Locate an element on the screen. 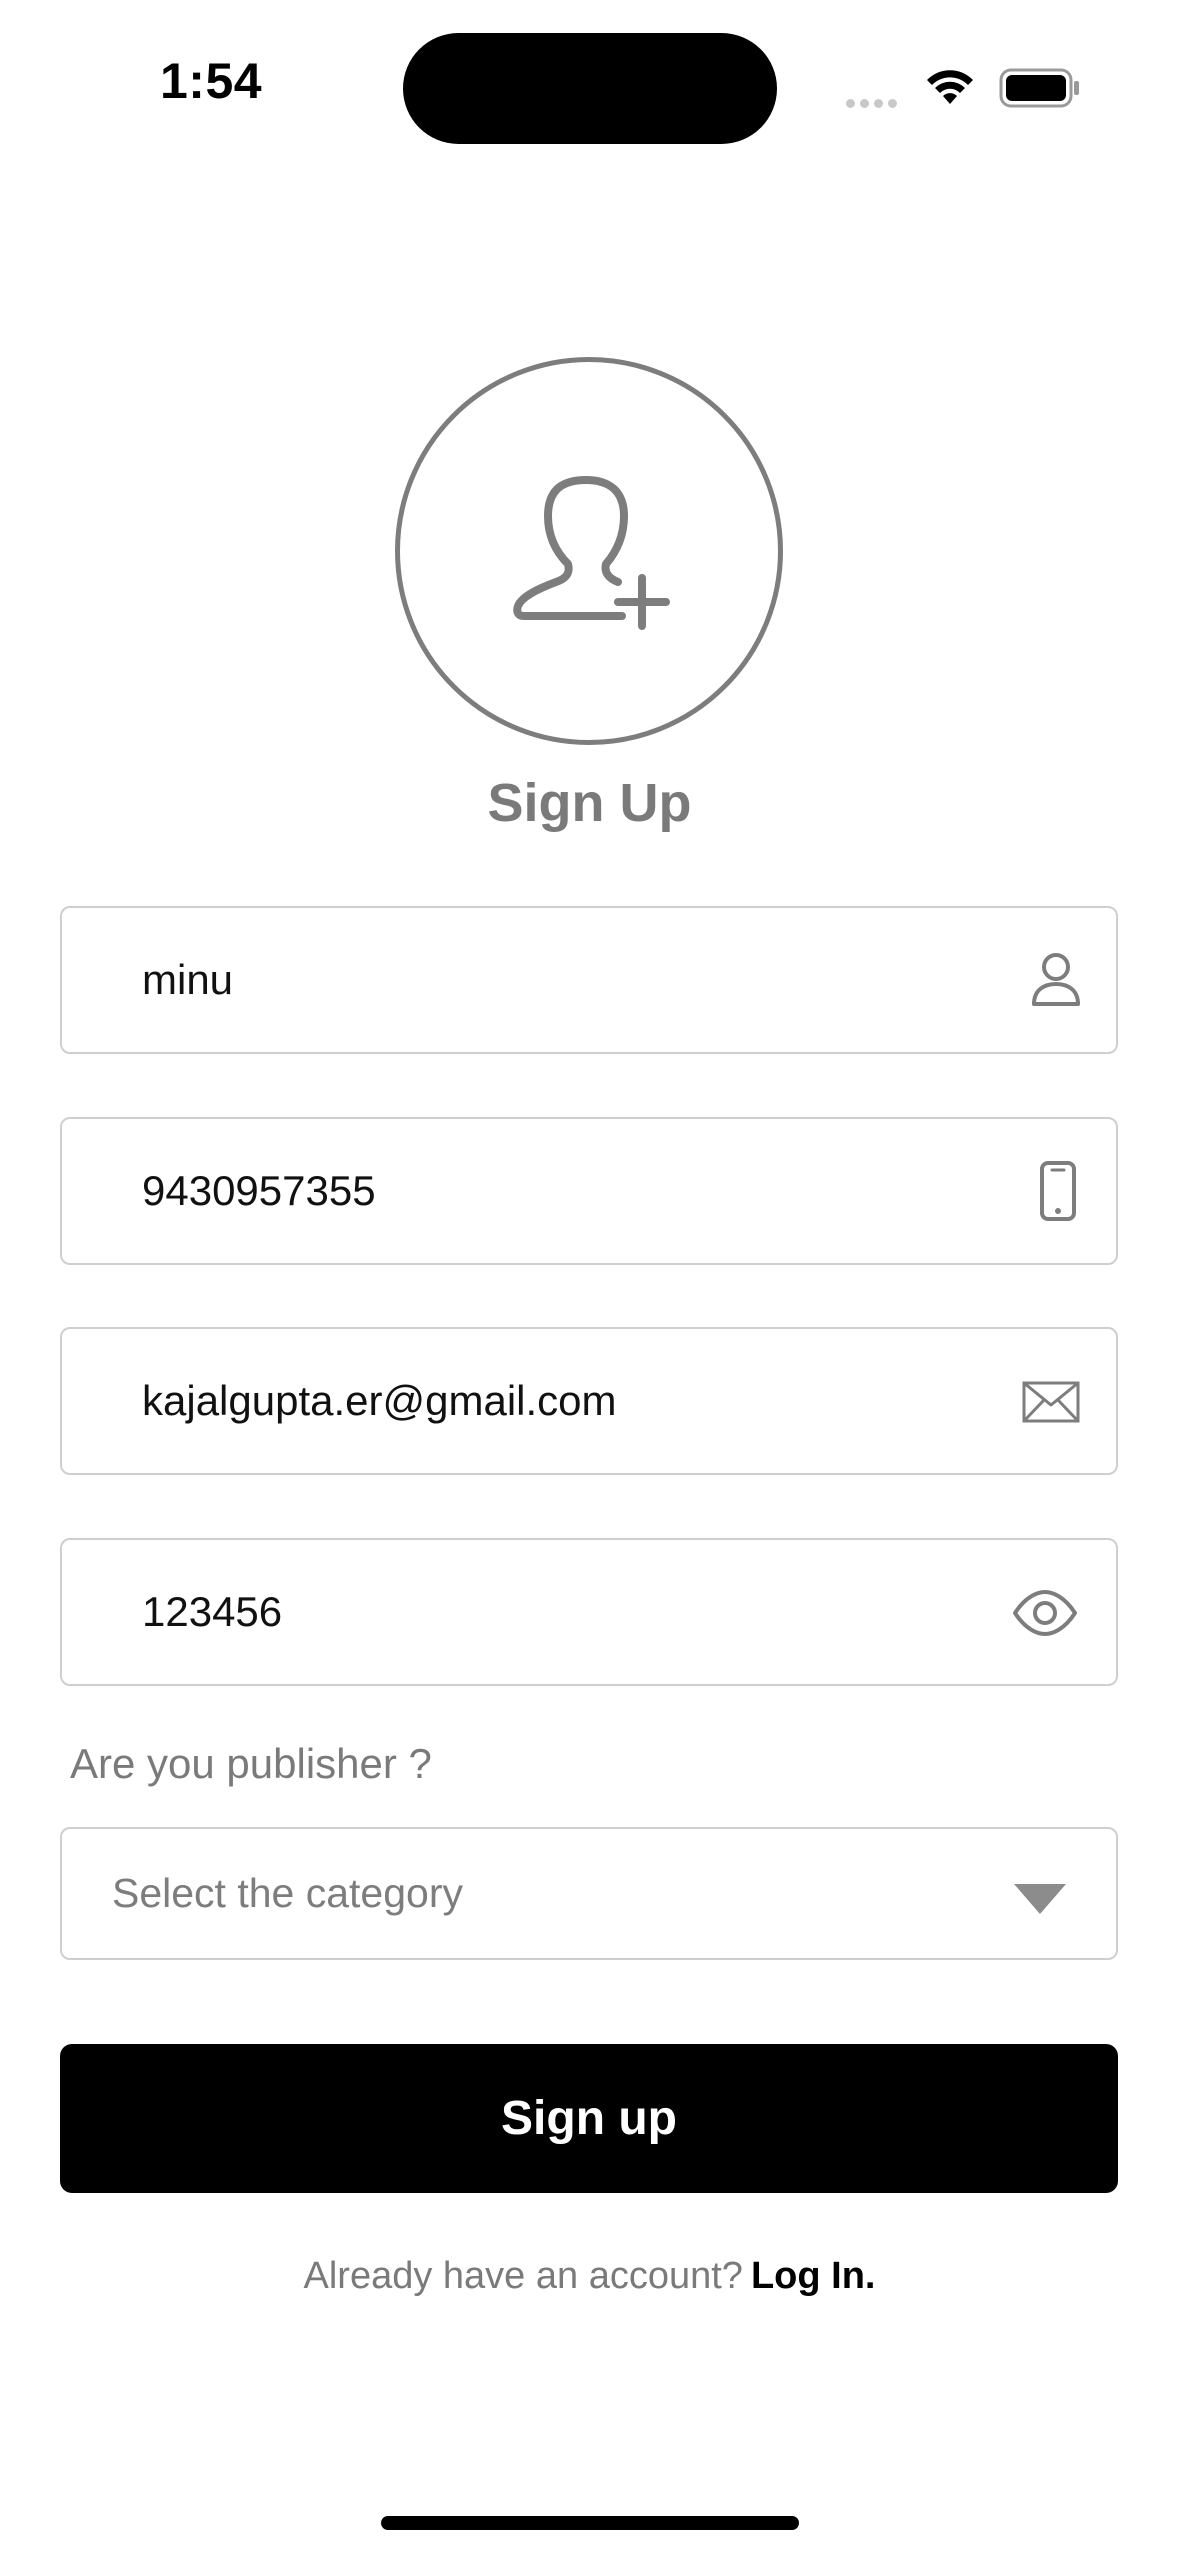  name-input: minu is located at coordinates (187, 980).